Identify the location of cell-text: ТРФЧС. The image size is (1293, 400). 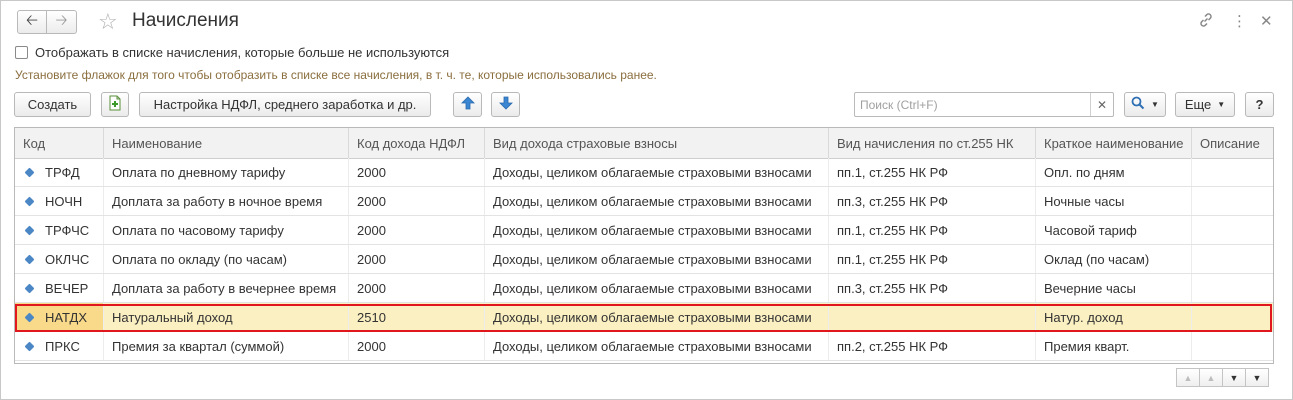
(67, 230).